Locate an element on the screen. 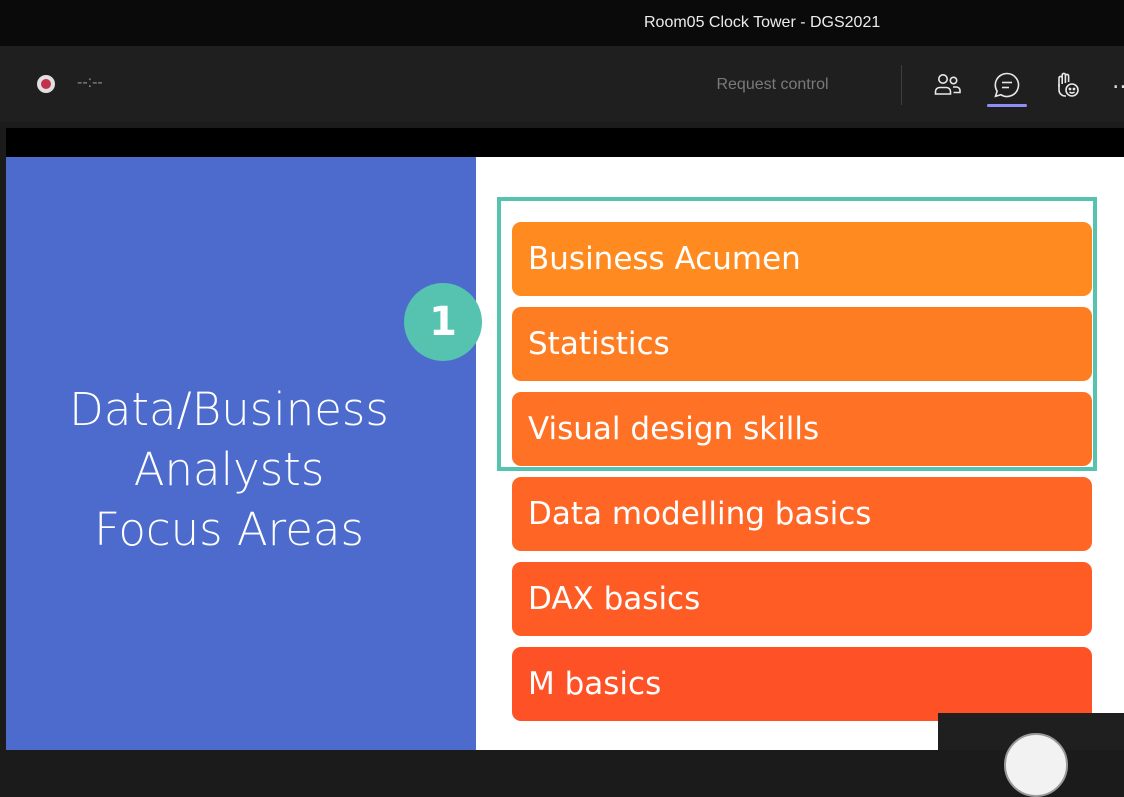 Image resolution: width=1124 pixels, height=797 pixels. toolbar-divider is located at coordinates (901, 85).